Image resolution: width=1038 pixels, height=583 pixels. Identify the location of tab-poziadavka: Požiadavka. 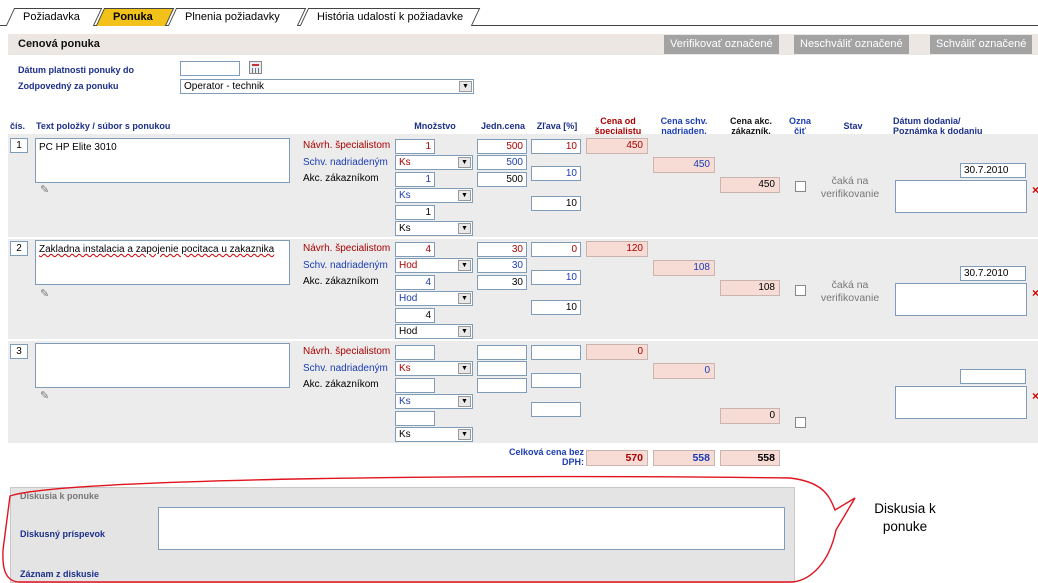
(54, 17).